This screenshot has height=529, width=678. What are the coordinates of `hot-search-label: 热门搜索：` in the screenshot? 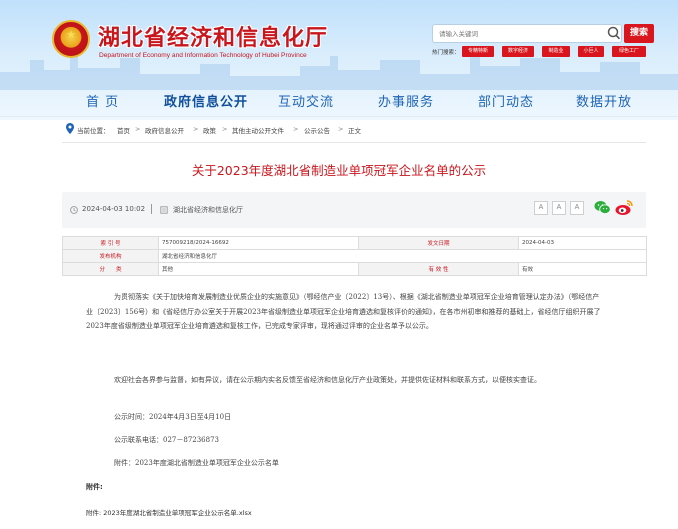 It's located at (446, 53).